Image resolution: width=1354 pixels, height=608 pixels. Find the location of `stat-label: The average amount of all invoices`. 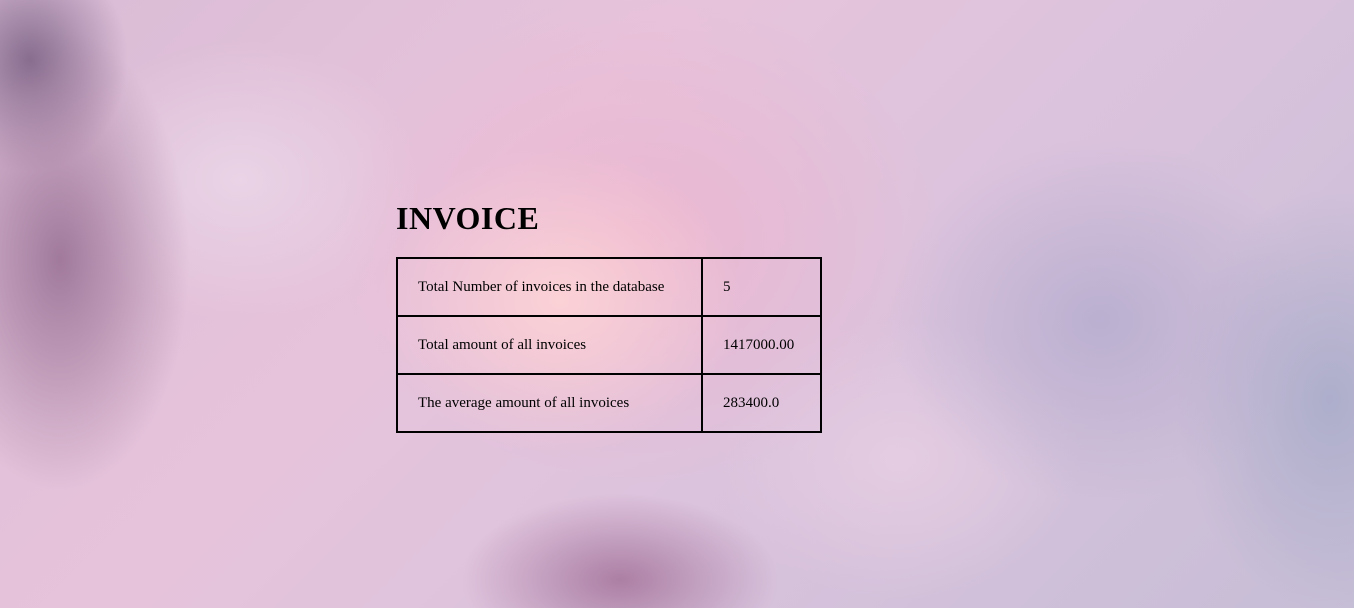

stat-label: The average amount of all invoices is located at coordinates (549, 403).